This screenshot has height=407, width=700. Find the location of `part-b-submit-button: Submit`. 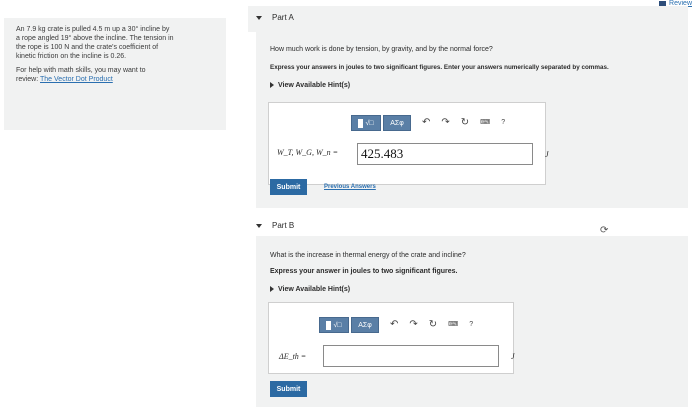

part-b-submit-button: Submit is located at coordinates (288, 389).